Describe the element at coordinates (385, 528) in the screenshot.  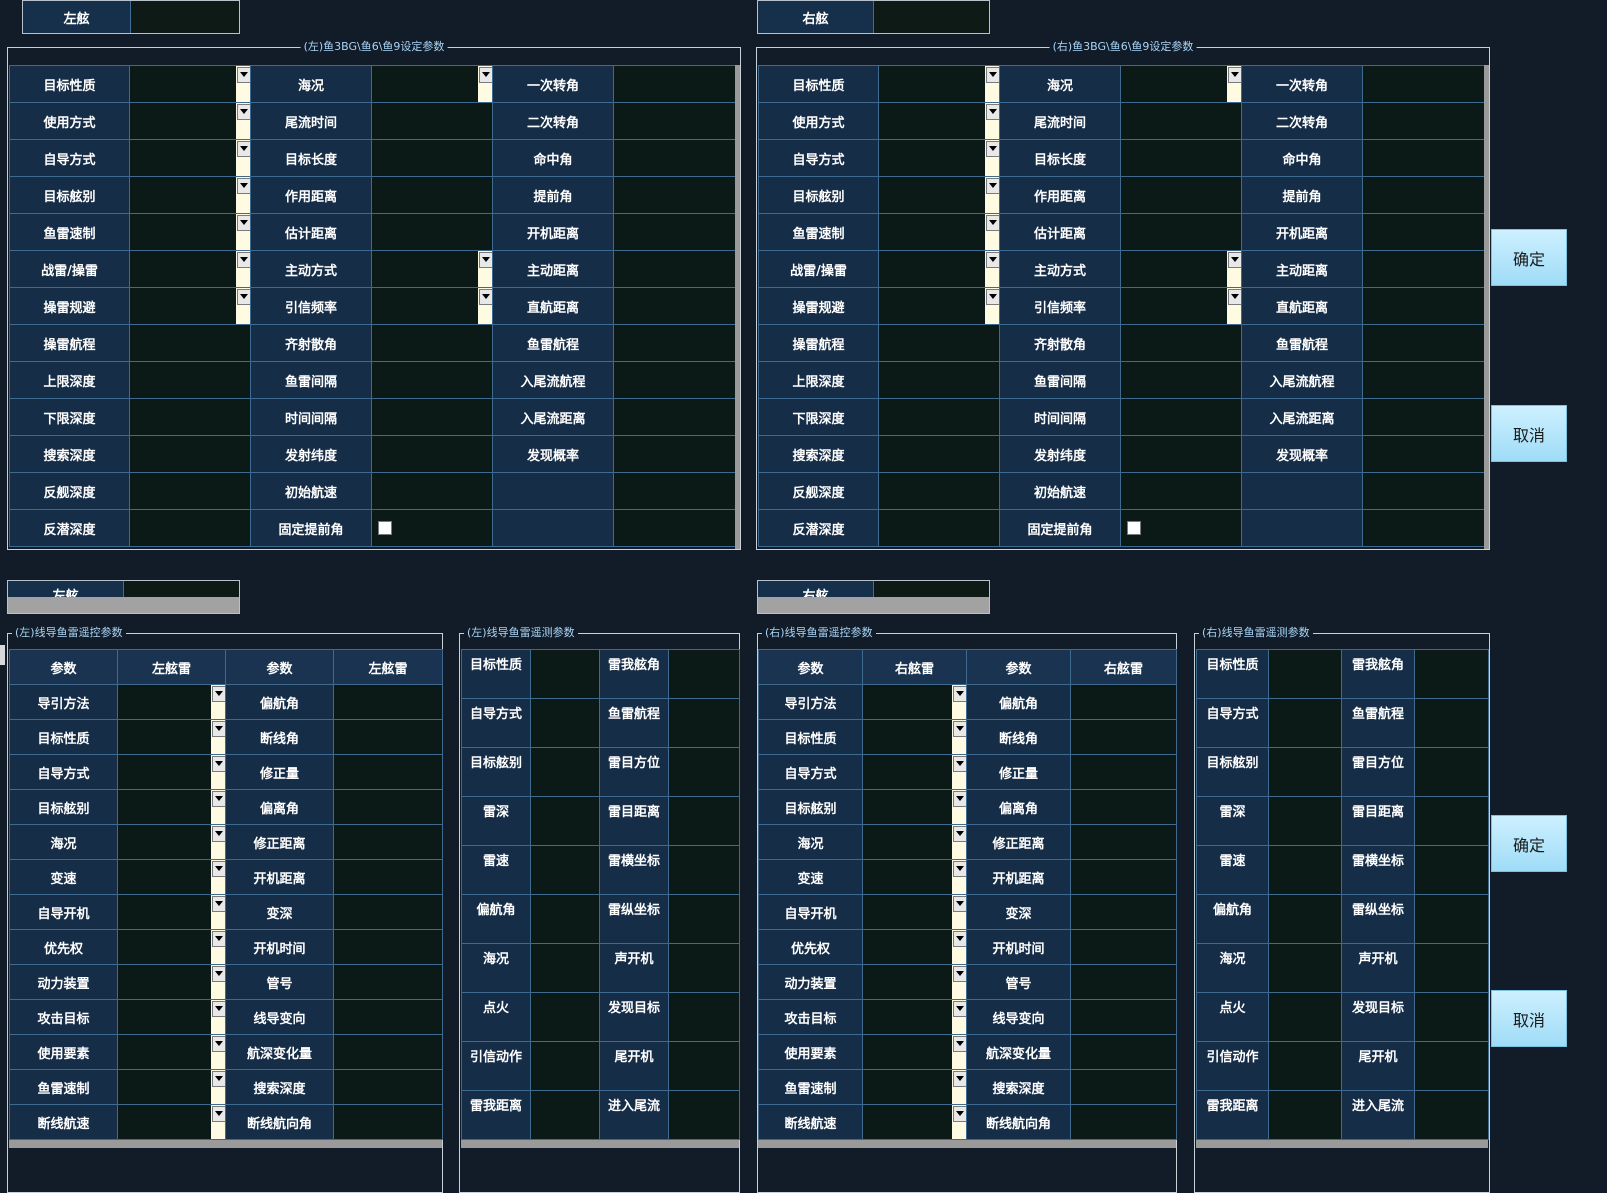
I see `checkbox` at that location.